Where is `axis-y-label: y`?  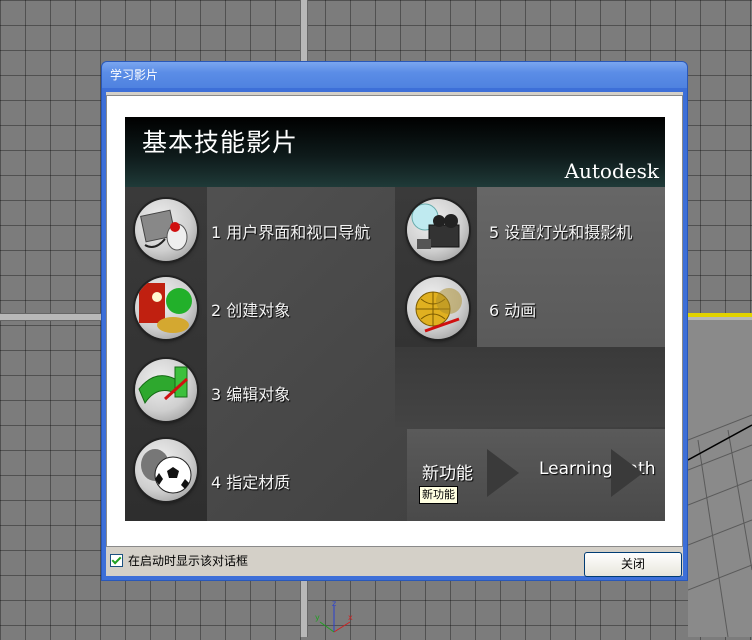 axis-y-label: y is located at coordinates (317, 617).